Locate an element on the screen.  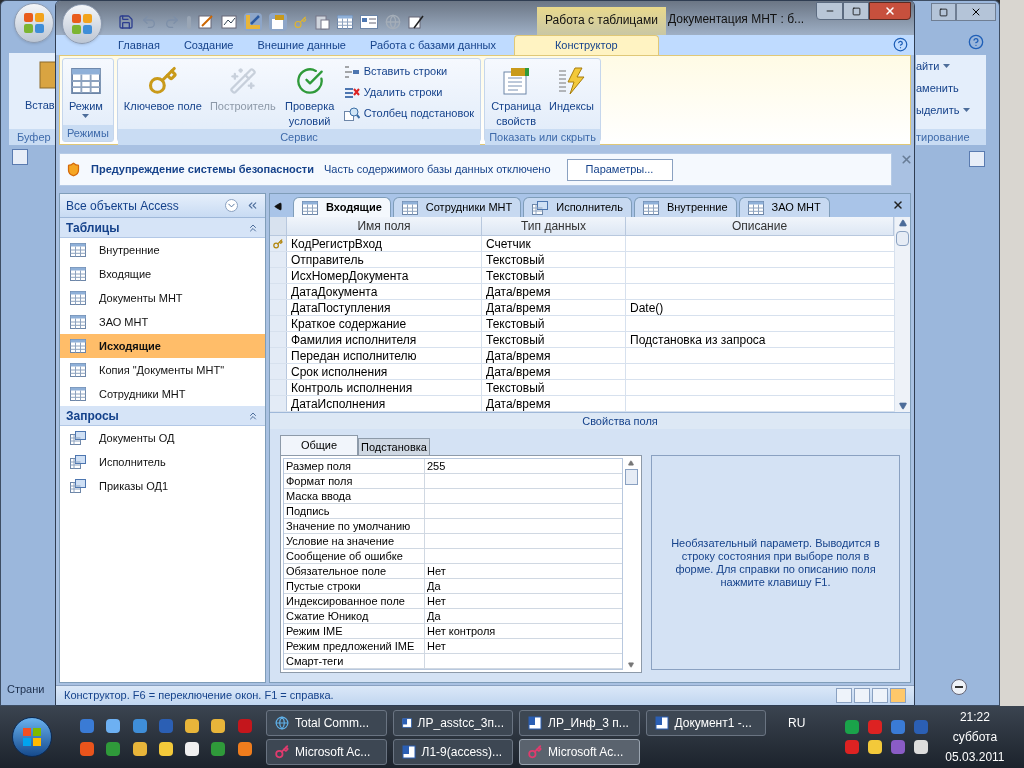
ribbon-command: Проверка условий is located at coordinates (309, 94).